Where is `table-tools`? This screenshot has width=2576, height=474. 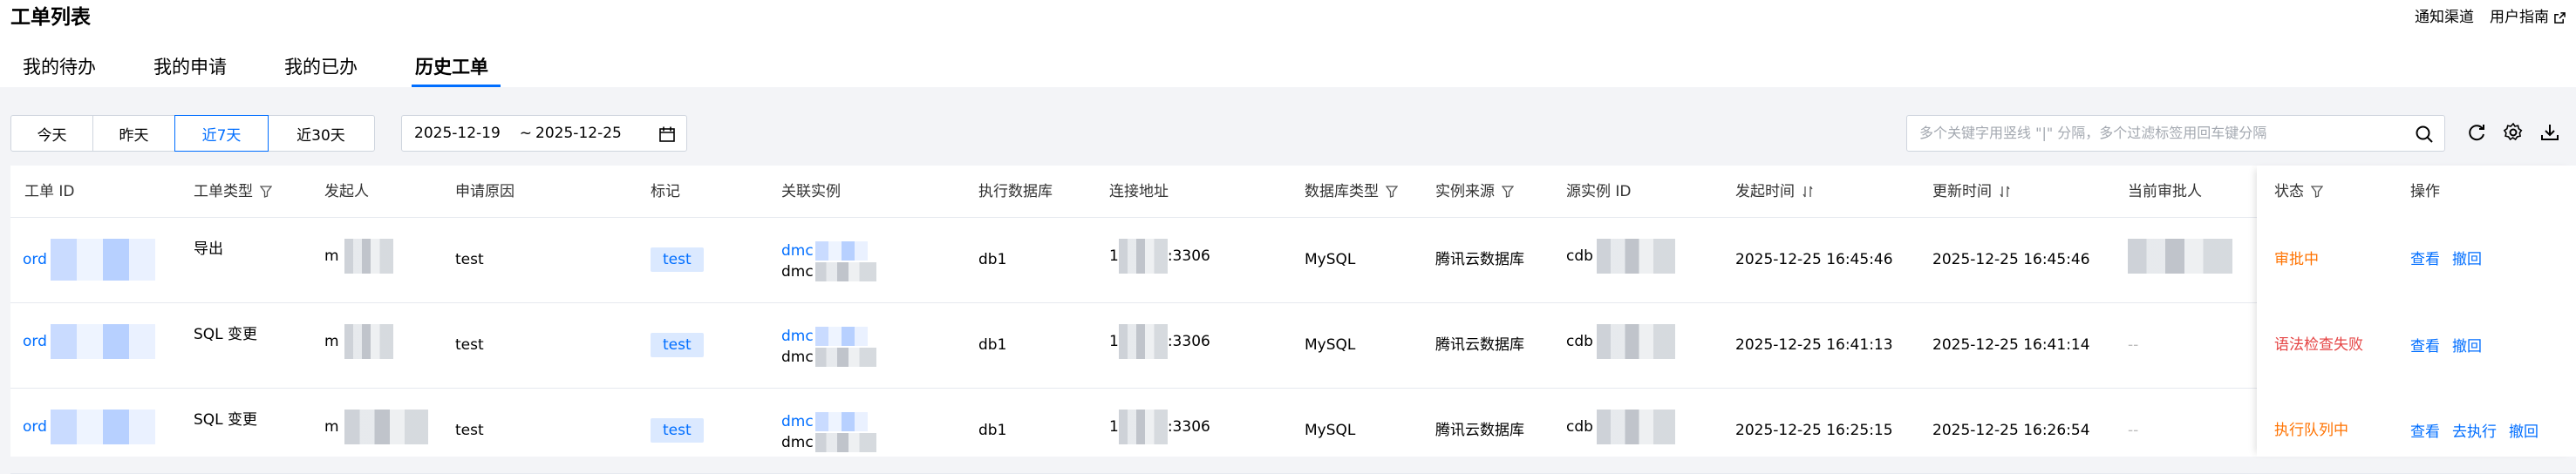
table-tools is located at coordinates (2513, 132).